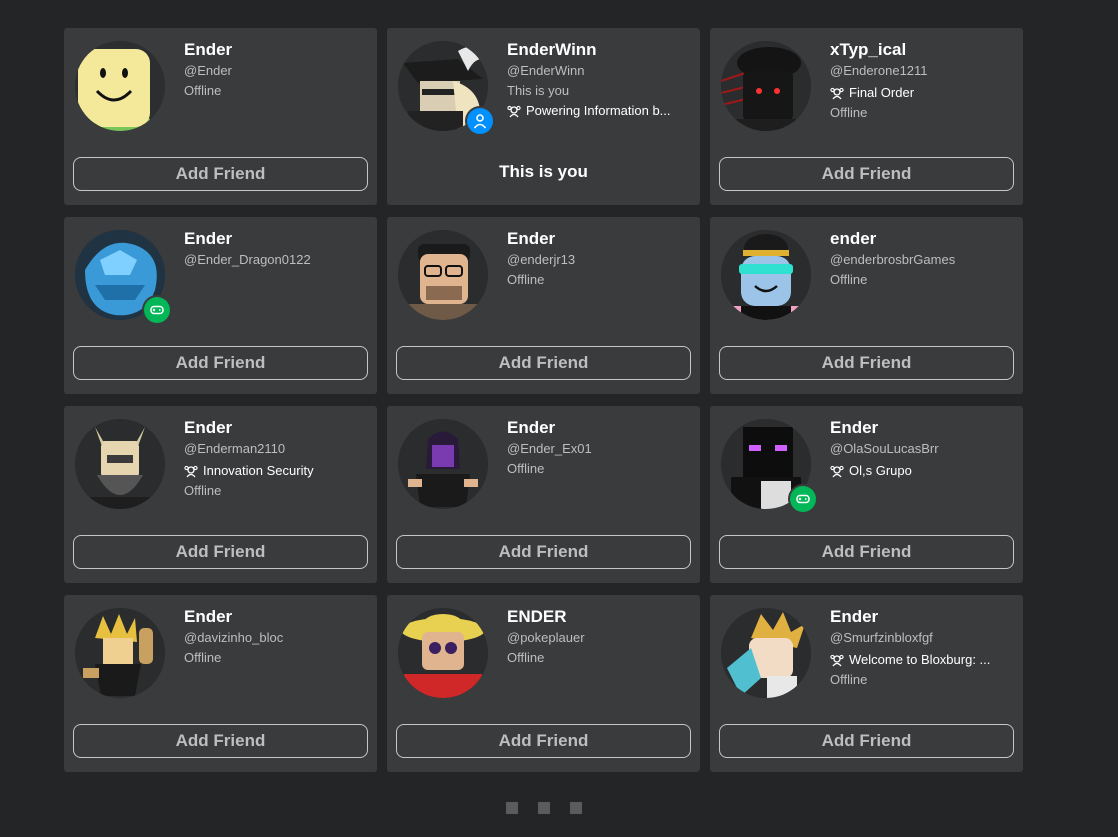  Describe the element at coordinates (120, 464) in the screenshot. I see `horned-helmet-avatar` at that location.